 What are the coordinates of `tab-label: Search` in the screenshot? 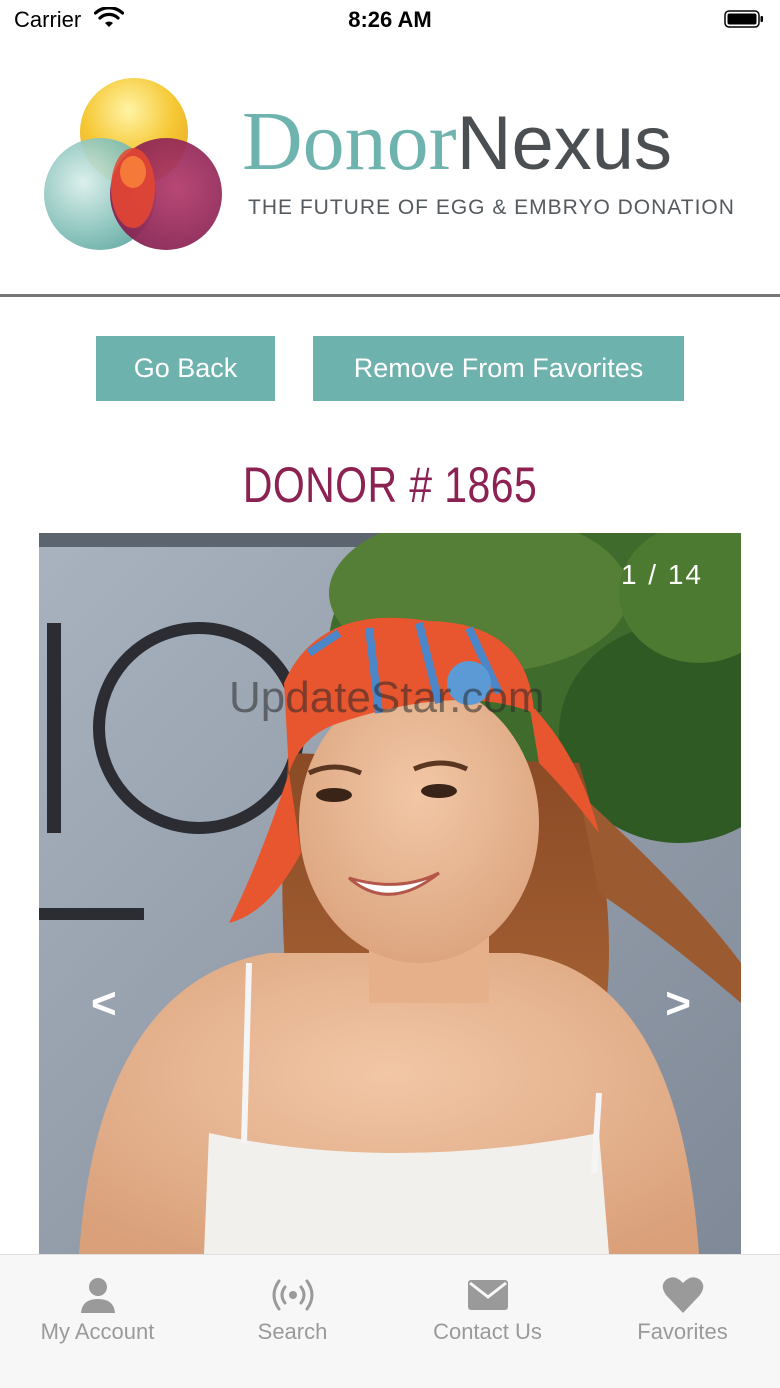 It's located at (292, 1331).